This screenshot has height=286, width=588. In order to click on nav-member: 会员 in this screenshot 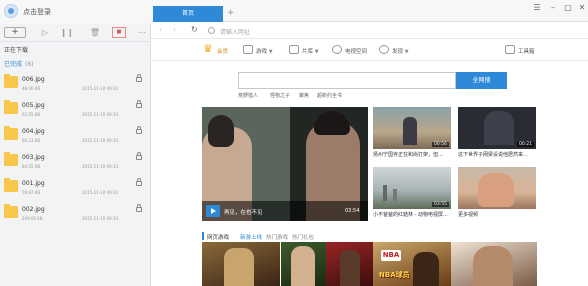, I will do `click(222, 51)`.